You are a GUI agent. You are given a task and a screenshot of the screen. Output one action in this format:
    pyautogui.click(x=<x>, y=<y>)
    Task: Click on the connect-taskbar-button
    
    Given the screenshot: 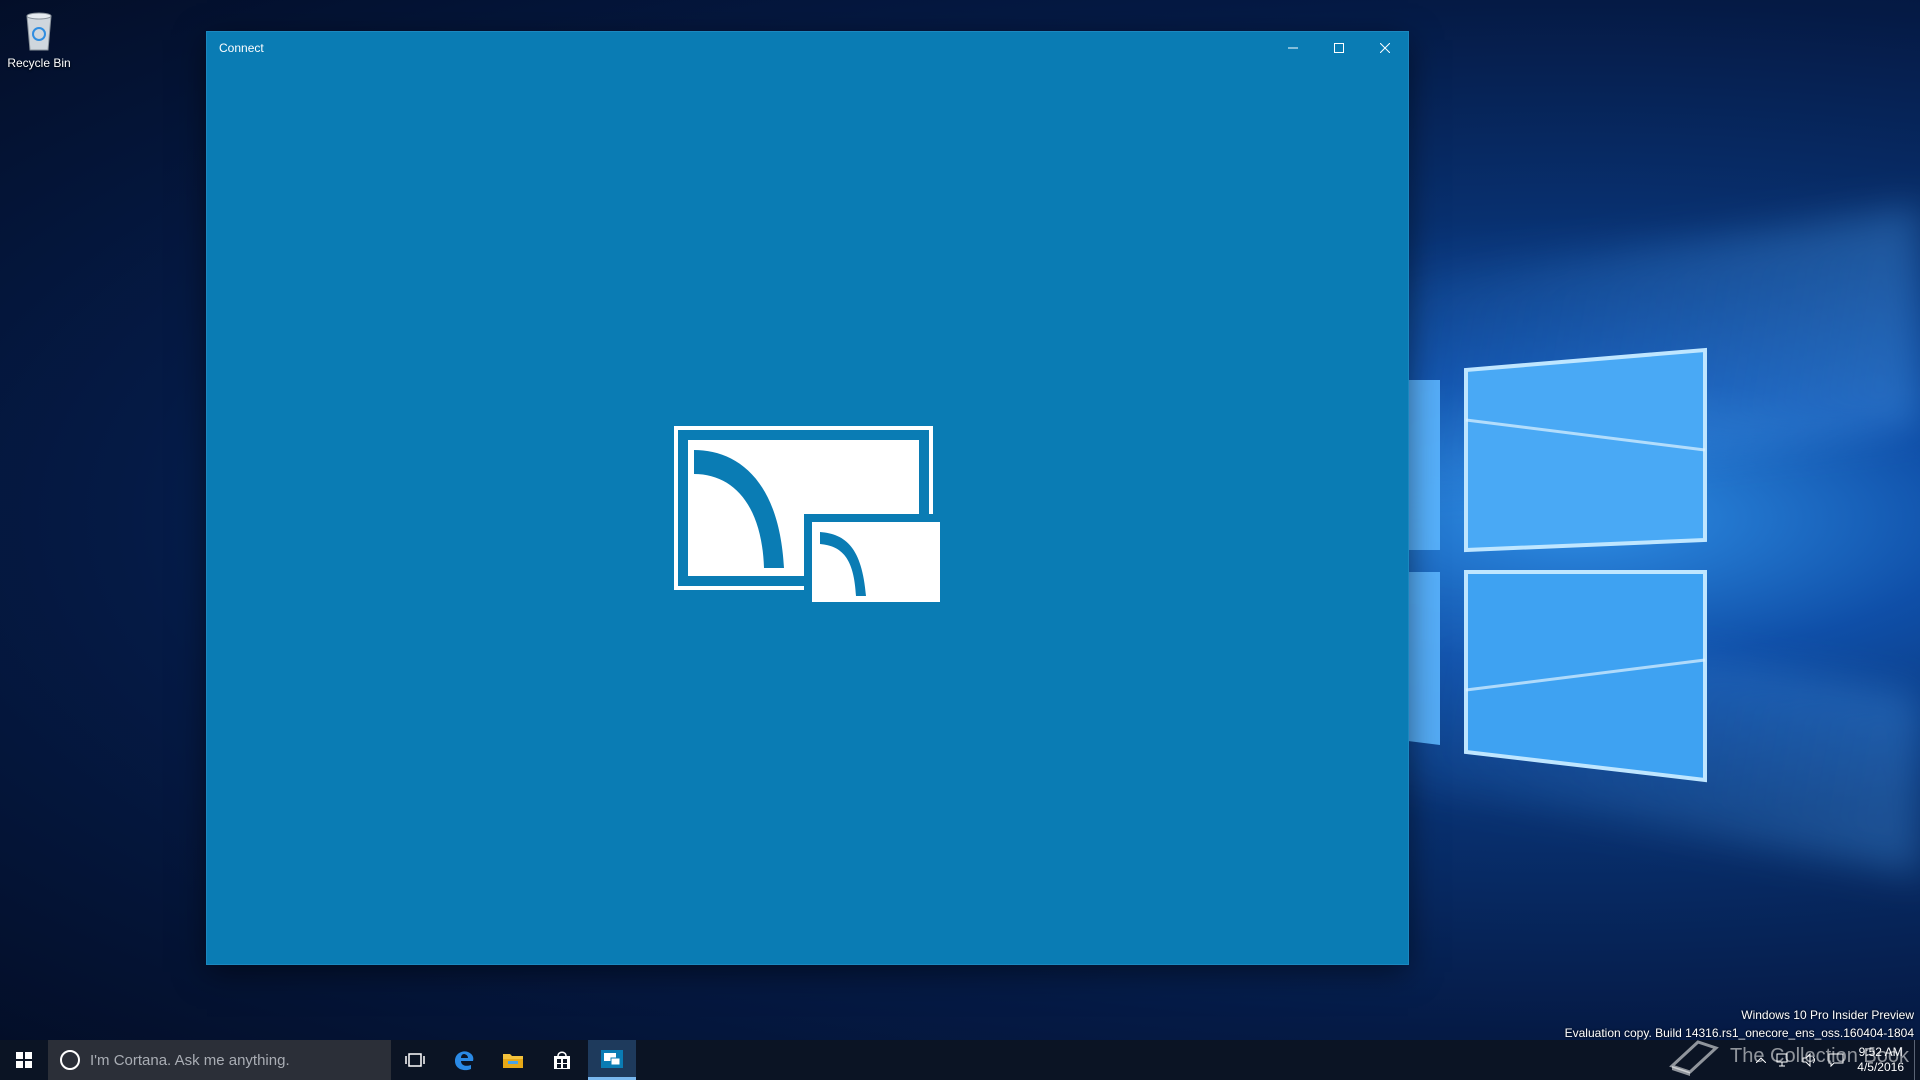 What is the action you would take?
    pyautogui.click(x=612, y=1060)
    